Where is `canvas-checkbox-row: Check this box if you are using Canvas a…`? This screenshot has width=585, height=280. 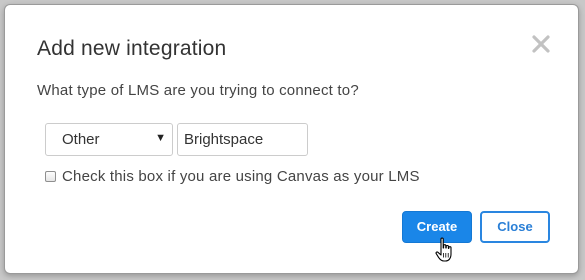 canvas-checkbox-row: Check this box if you are using Canvas a… is located at coordinates (232, 176).